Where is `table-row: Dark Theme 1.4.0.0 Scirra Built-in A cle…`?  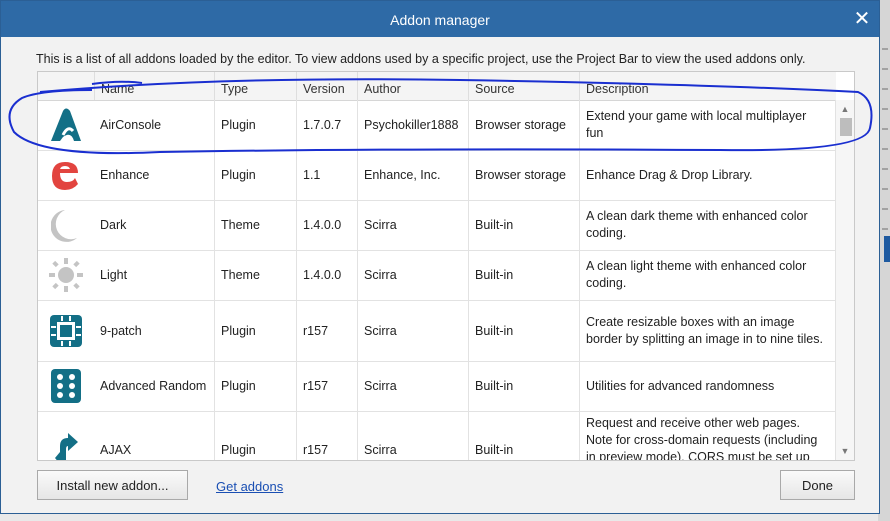 table-row: Dark Theme 1.4.0.0 Scirra Built-in A cle… is located at coordinates (437, 225).